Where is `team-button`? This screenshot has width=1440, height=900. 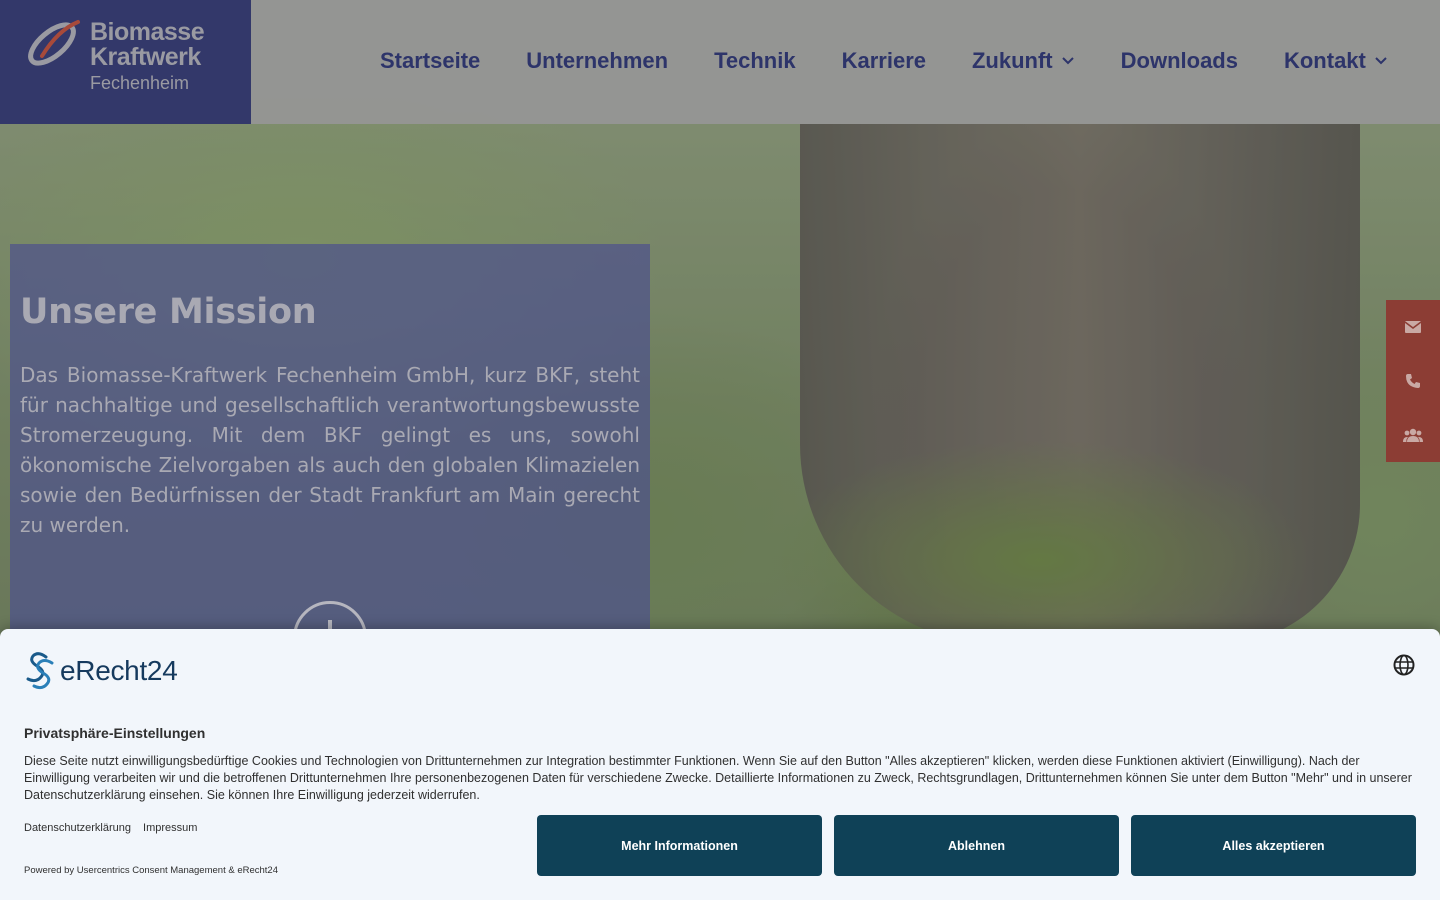
team-button is located at coordinates (1413, 435).